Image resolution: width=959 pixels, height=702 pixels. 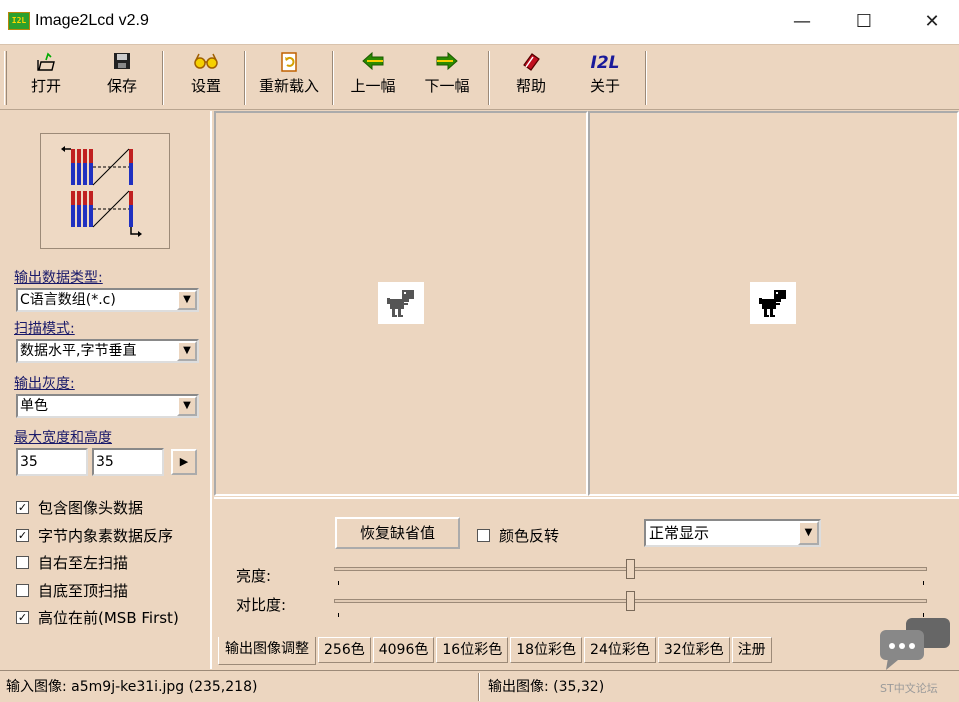 What do you see at coordinates (447, 86) in the screenshot?
I see `next-image-label: 下一幅` at bounding box center [447, 86].